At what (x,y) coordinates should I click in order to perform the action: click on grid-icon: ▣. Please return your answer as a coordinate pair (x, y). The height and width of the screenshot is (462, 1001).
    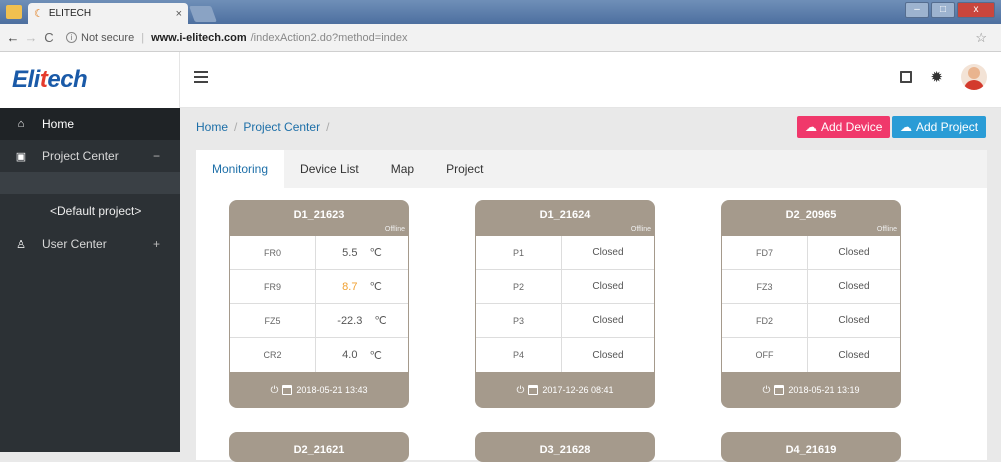
    Looking at the image, I should click on (21, 156).